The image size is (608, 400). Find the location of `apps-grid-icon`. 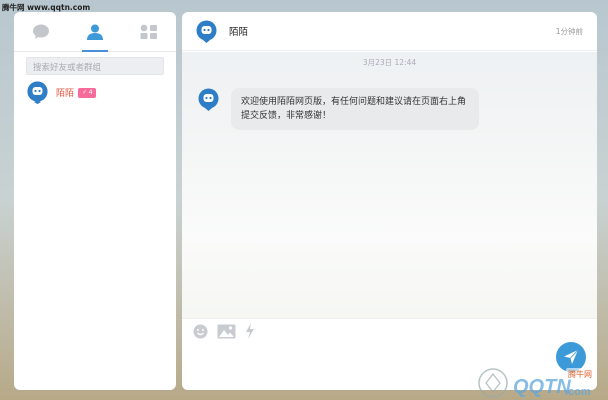

apps-grid-icon is located at coordinates (148, 31).